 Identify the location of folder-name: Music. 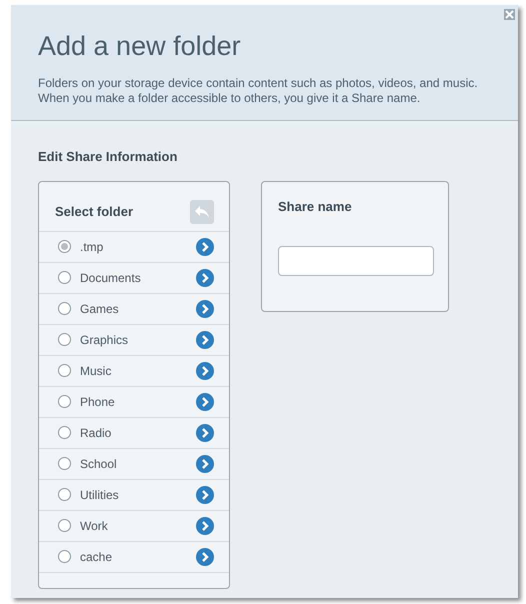
(138, 371).